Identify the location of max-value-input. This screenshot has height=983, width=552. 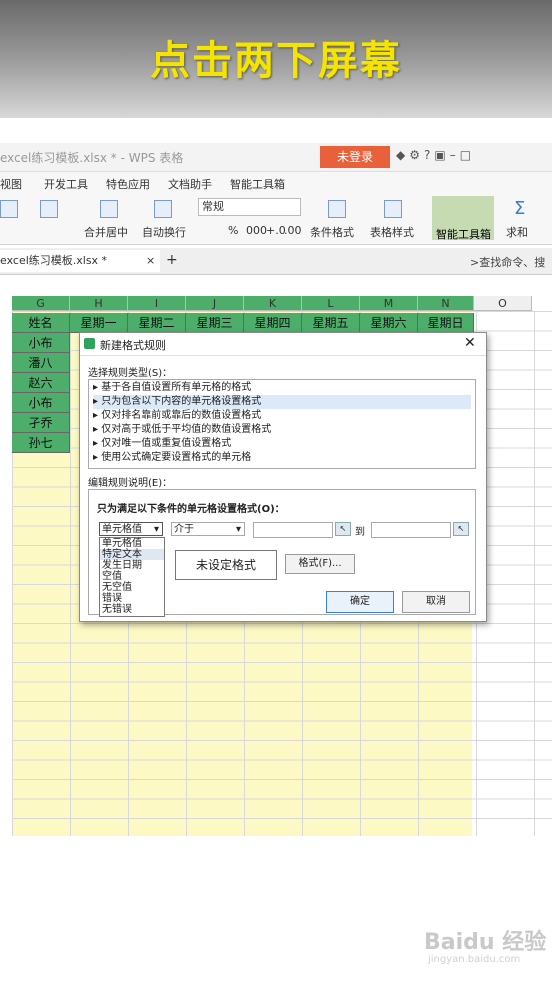
(411, 530).